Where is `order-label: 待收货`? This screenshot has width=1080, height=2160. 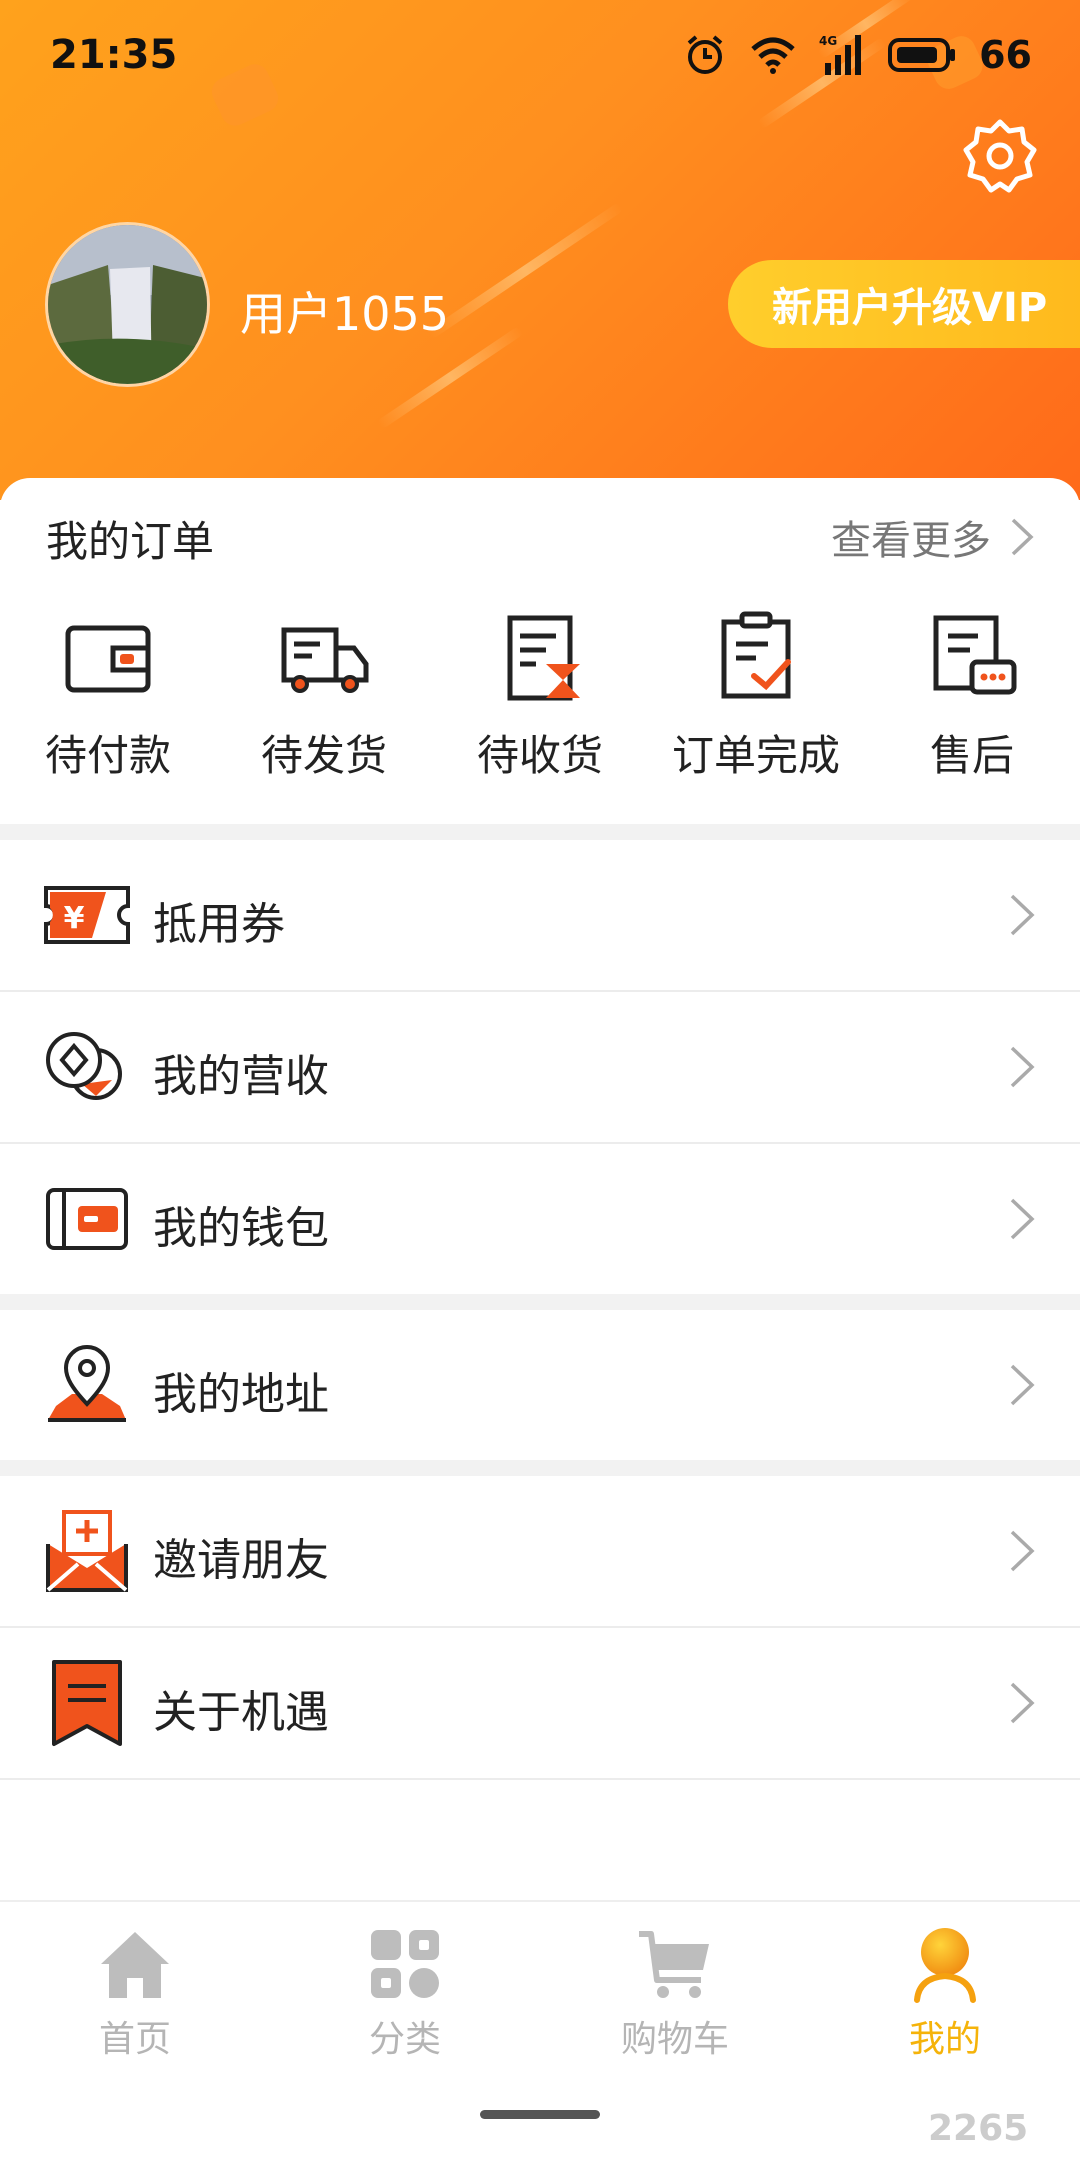 order-label: 待收货 is located at coordinates (539, 755).